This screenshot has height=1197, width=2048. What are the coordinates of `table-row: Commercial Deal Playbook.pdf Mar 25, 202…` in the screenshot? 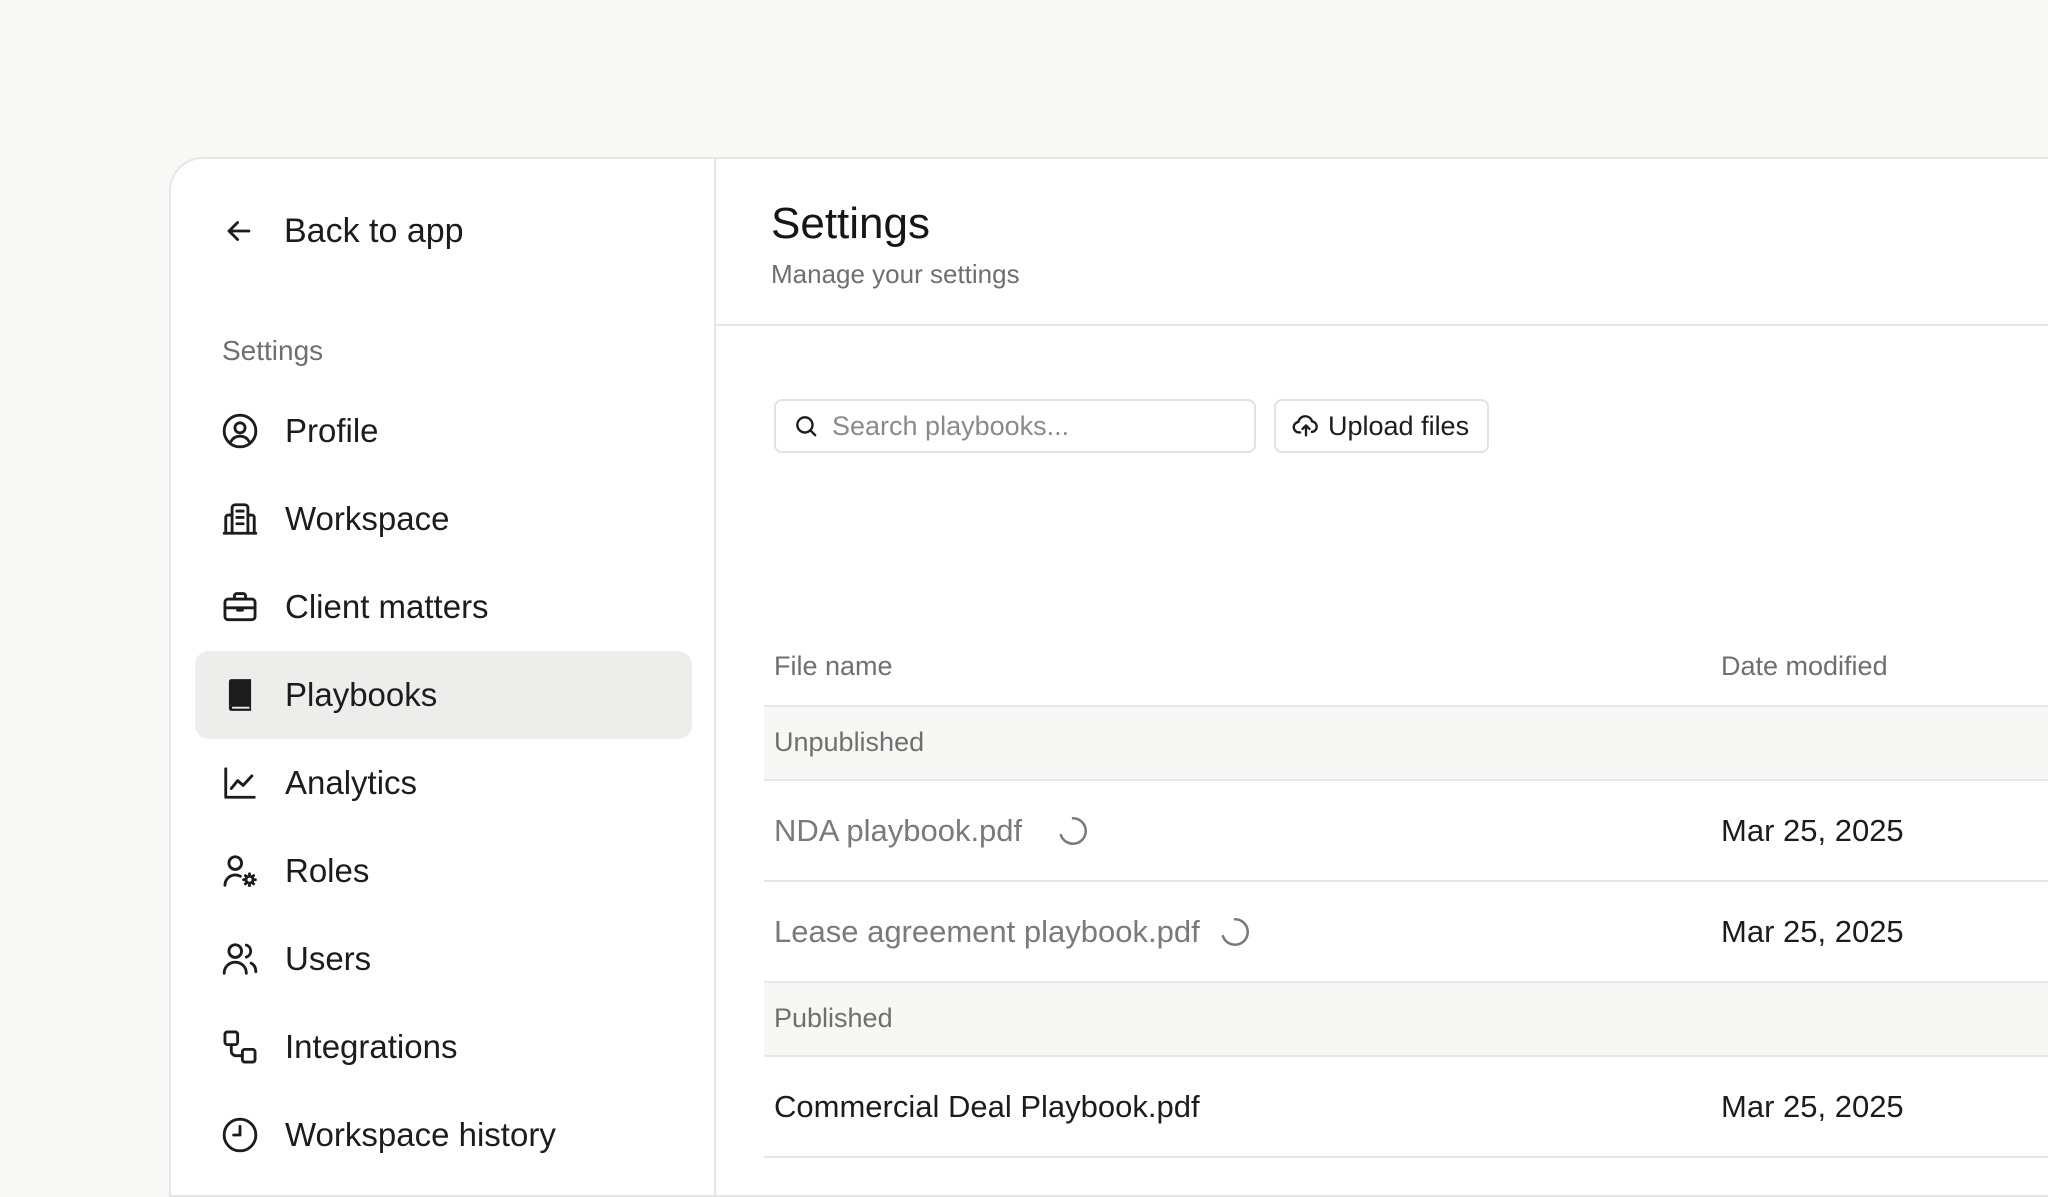 It's located at (1406, 1107).